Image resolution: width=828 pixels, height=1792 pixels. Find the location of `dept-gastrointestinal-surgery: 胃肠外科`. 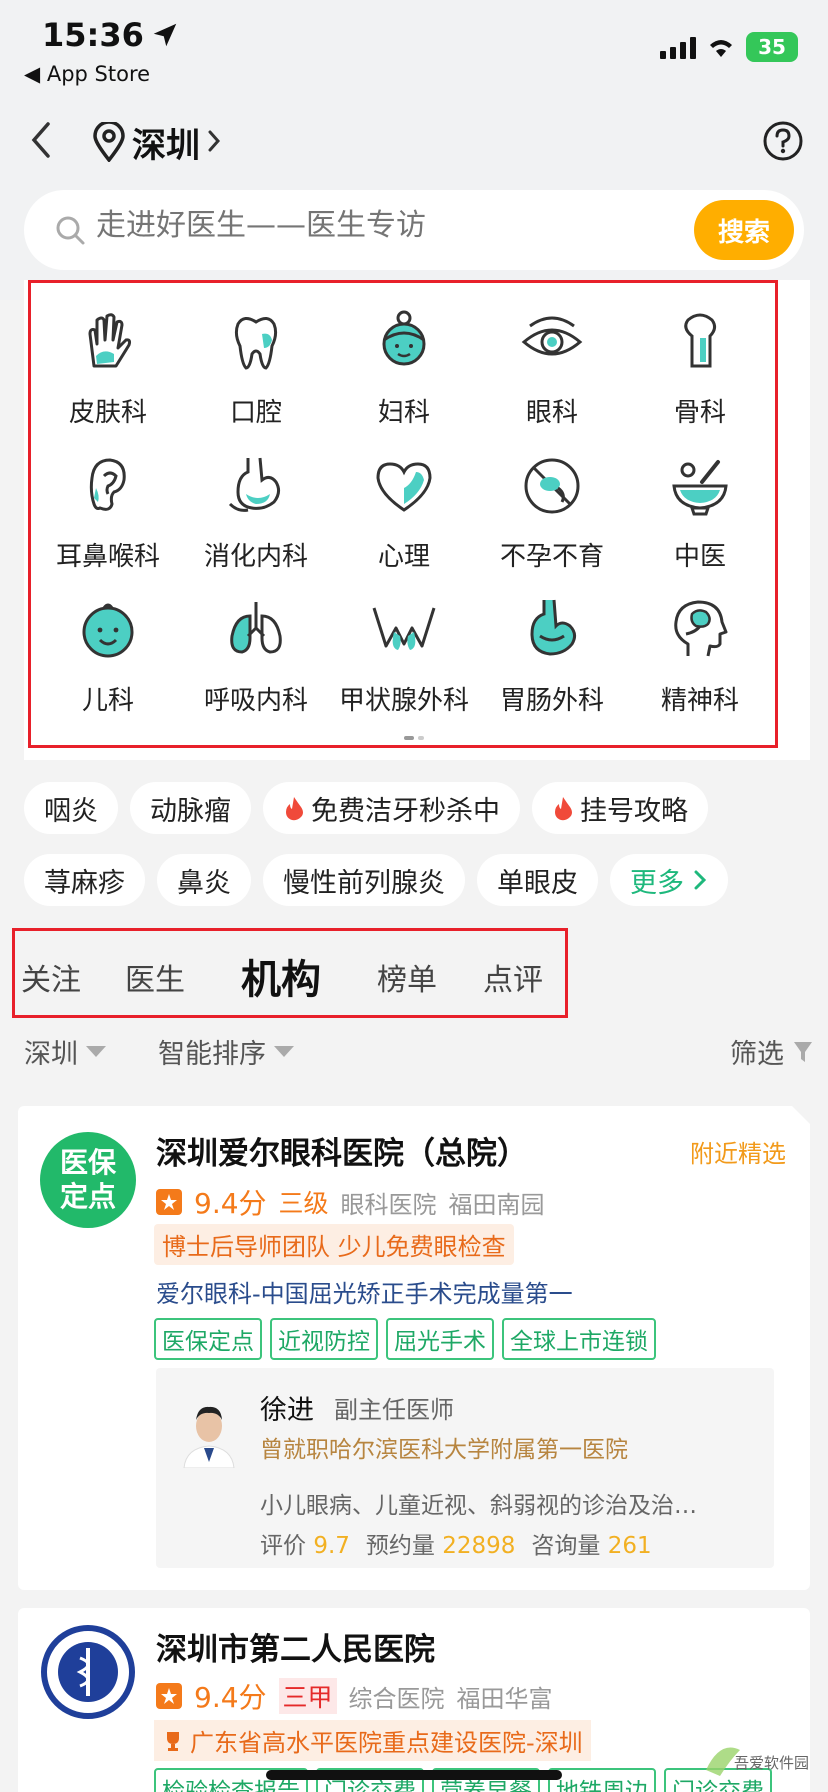

dept-gastrointestinal-surgery: 胃肠外科 is located at coordinates (552, 656).